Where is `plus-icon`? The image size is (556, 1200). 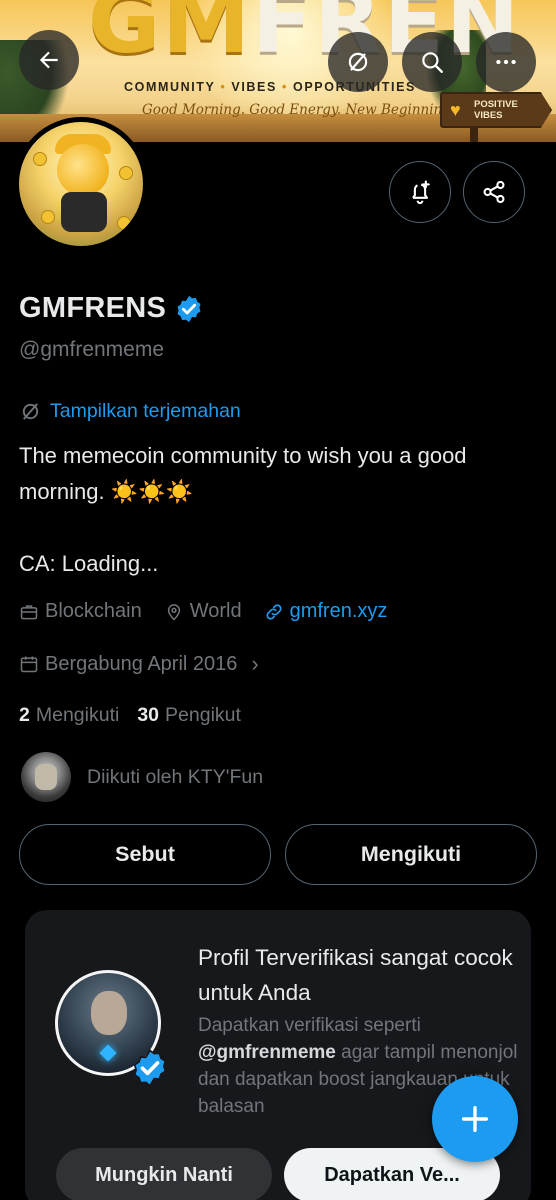 plus-icon is located at coordinates (475, 1119).